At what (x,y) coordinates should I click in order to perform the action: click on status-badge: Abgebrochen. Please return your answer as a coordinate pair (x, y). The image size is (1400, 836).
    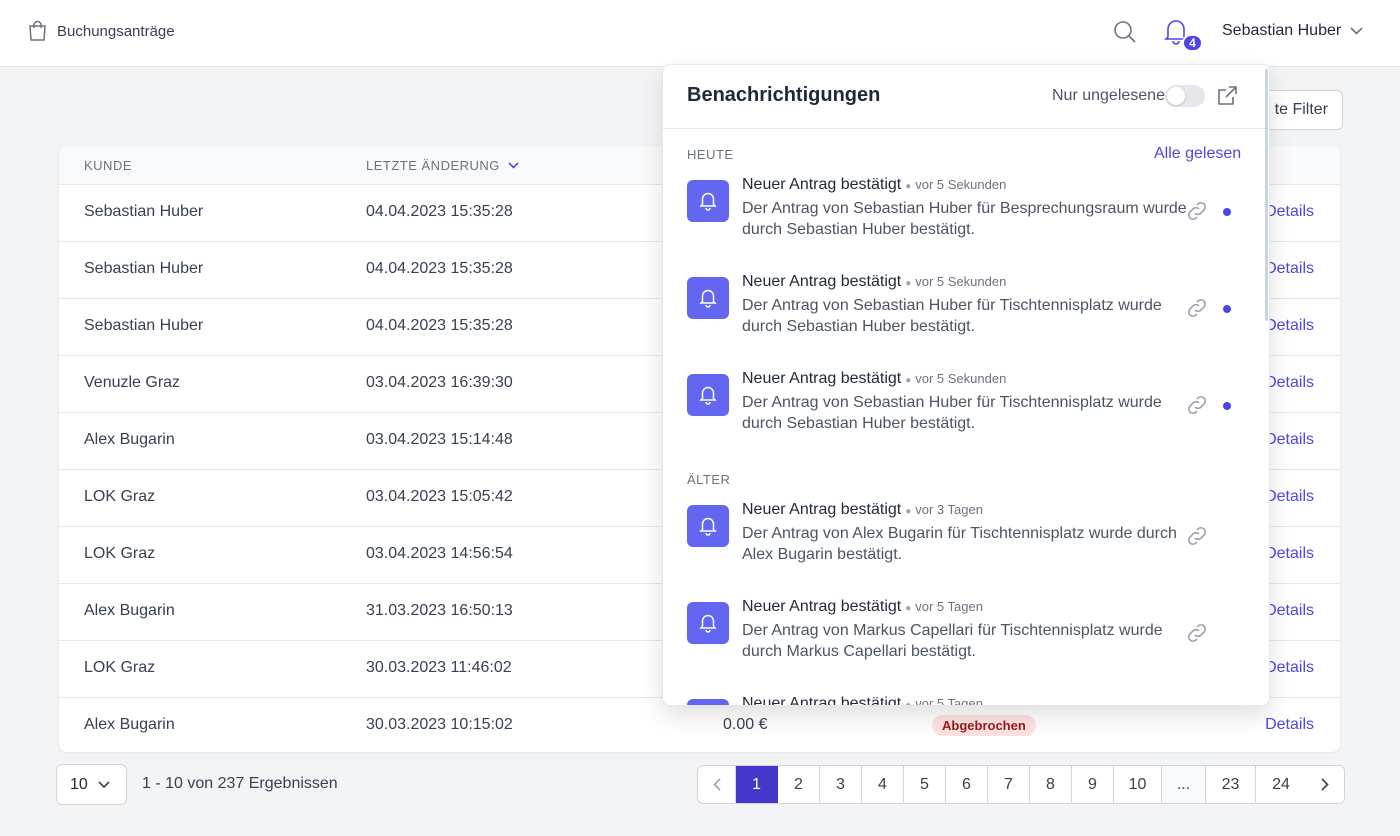
    Looking at the image, I should click on (984, 725).